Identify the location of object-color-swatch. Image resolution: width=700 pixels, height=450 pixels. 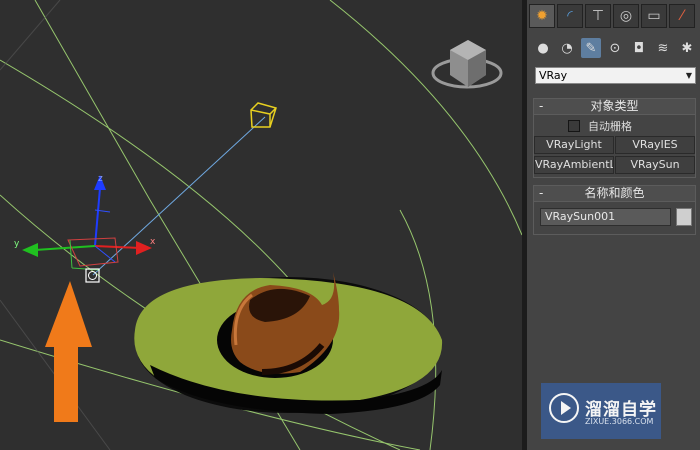
(684, 217).